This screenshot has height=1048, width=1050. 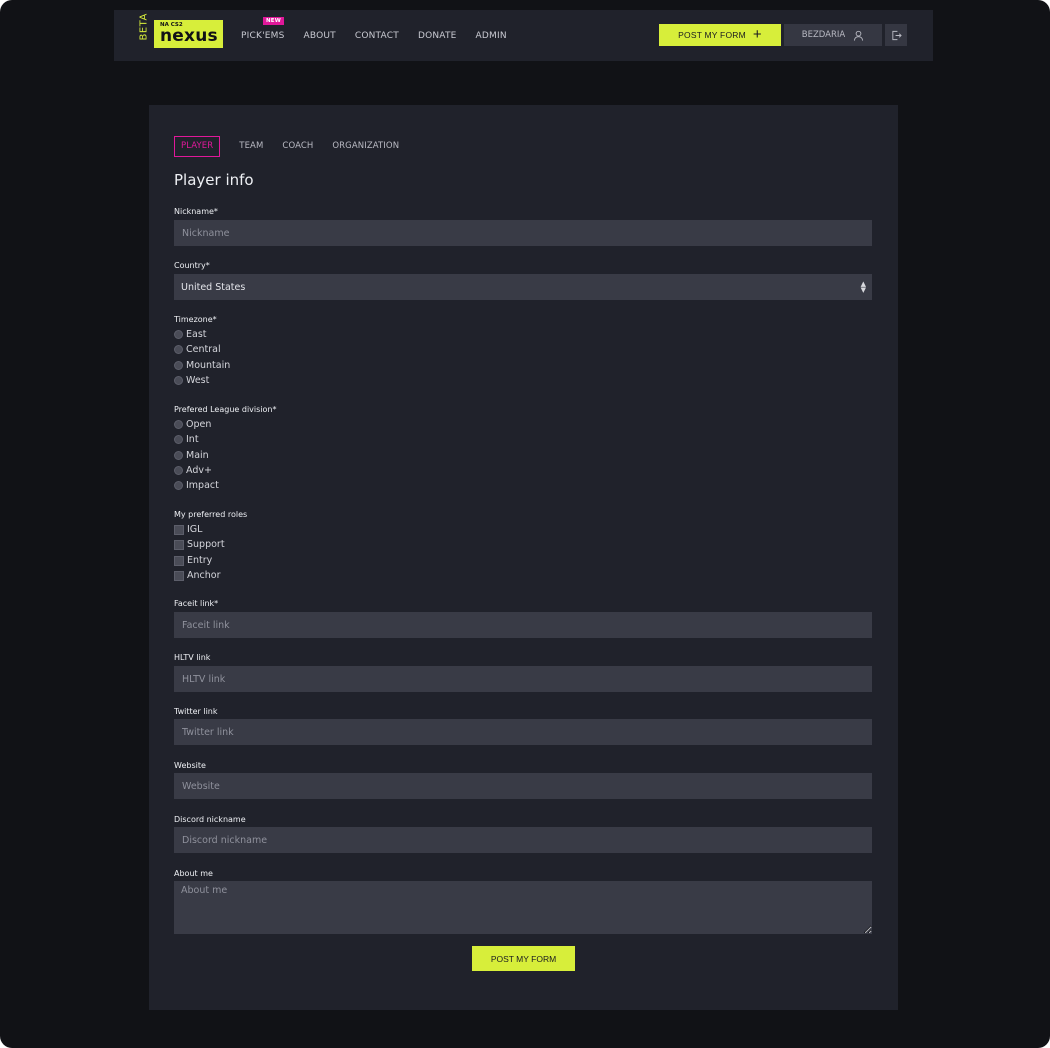 What do you see at coordinates (712, 35) in the screenshot?
I see `post-form-button-label: POST MY FORM` at bounding box center [712, 35].